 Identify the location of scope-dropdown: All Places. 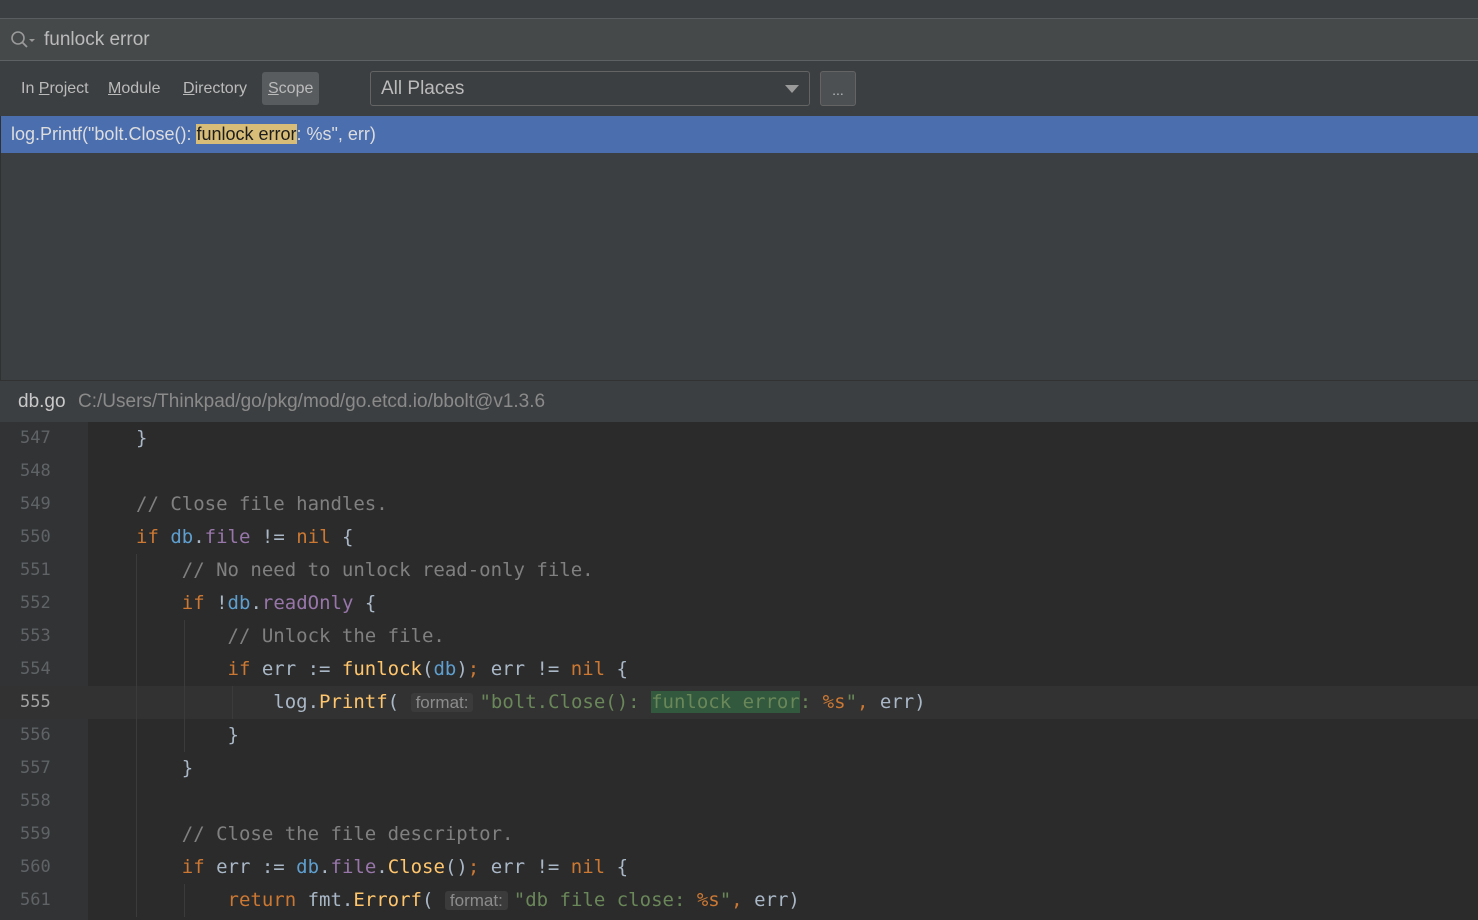
(590, 88).